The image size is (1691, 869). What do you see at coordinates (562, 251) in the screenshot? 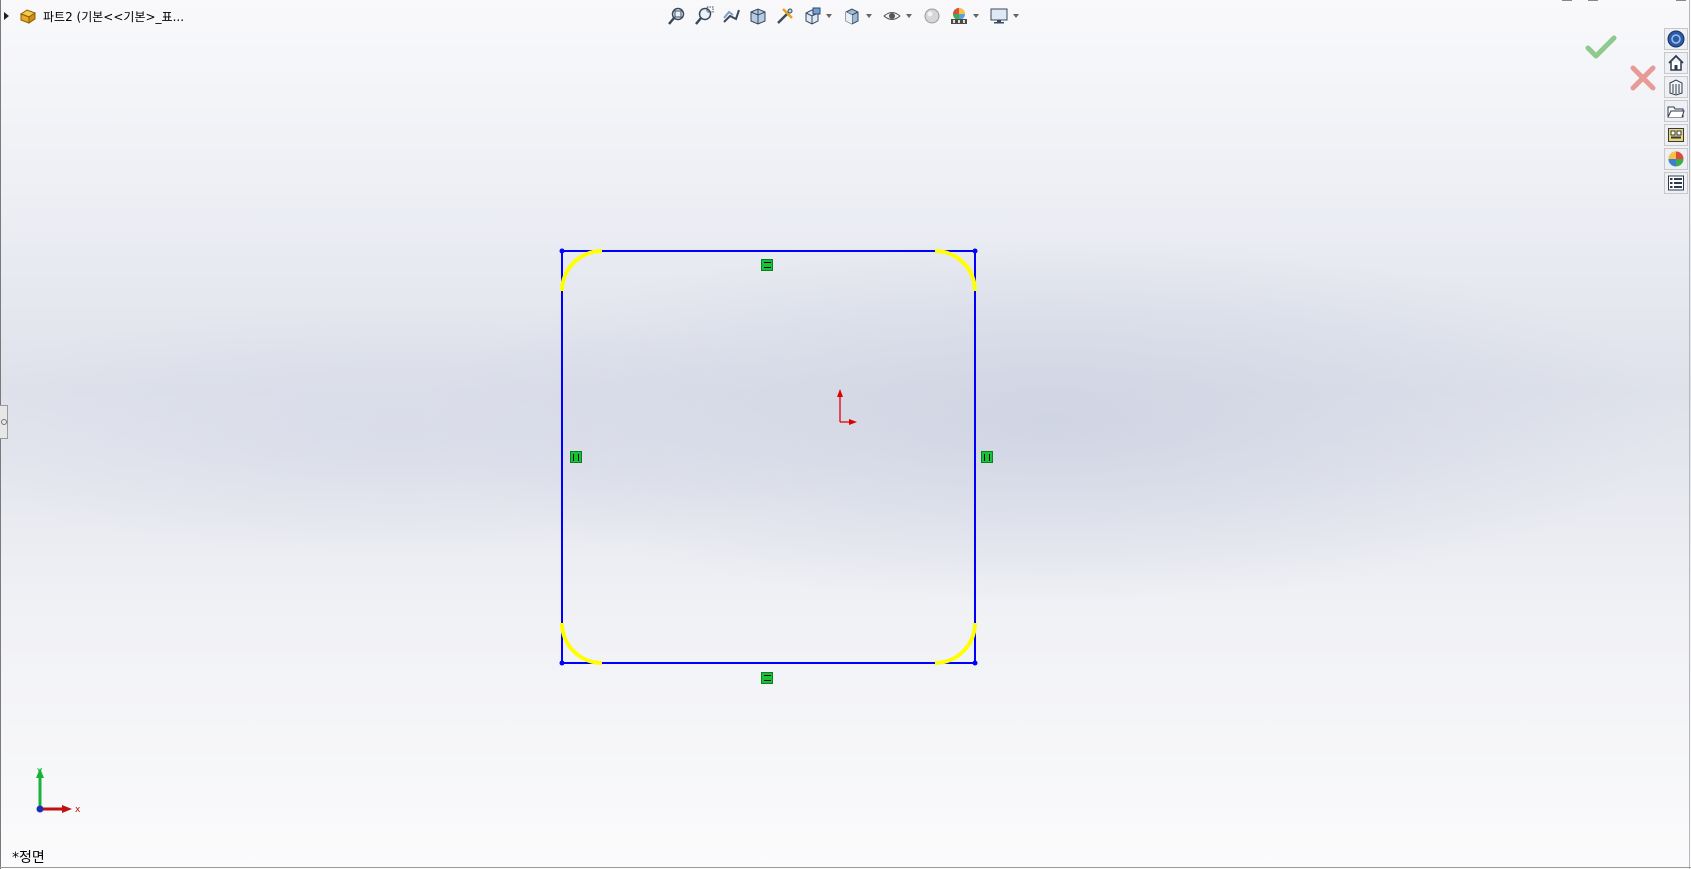
I see `endpoint-top-left` at bounding box center [562, 251].